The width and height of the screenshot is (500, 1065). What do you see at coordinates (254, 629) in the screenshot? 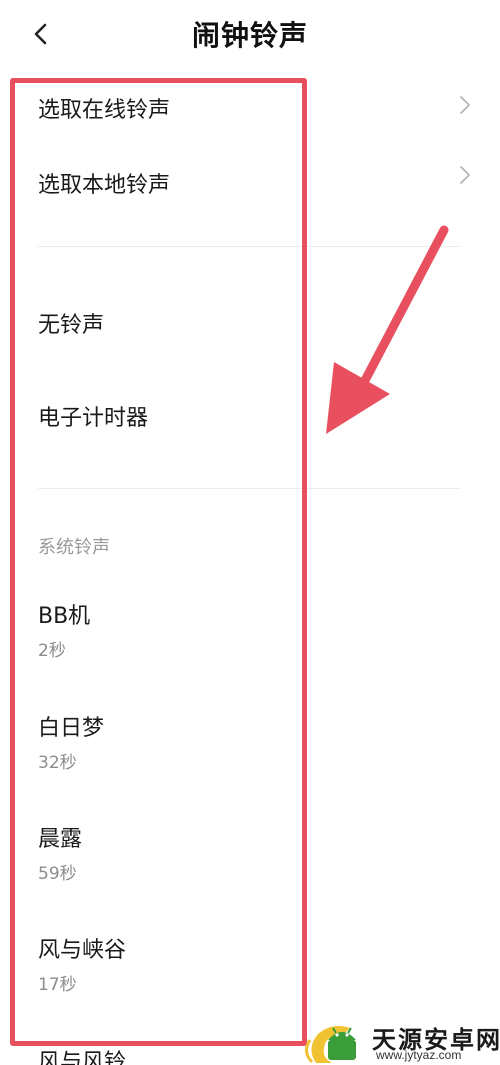
I see `ringtone-item: BB机 2秒` at bounding box center [254, 629].